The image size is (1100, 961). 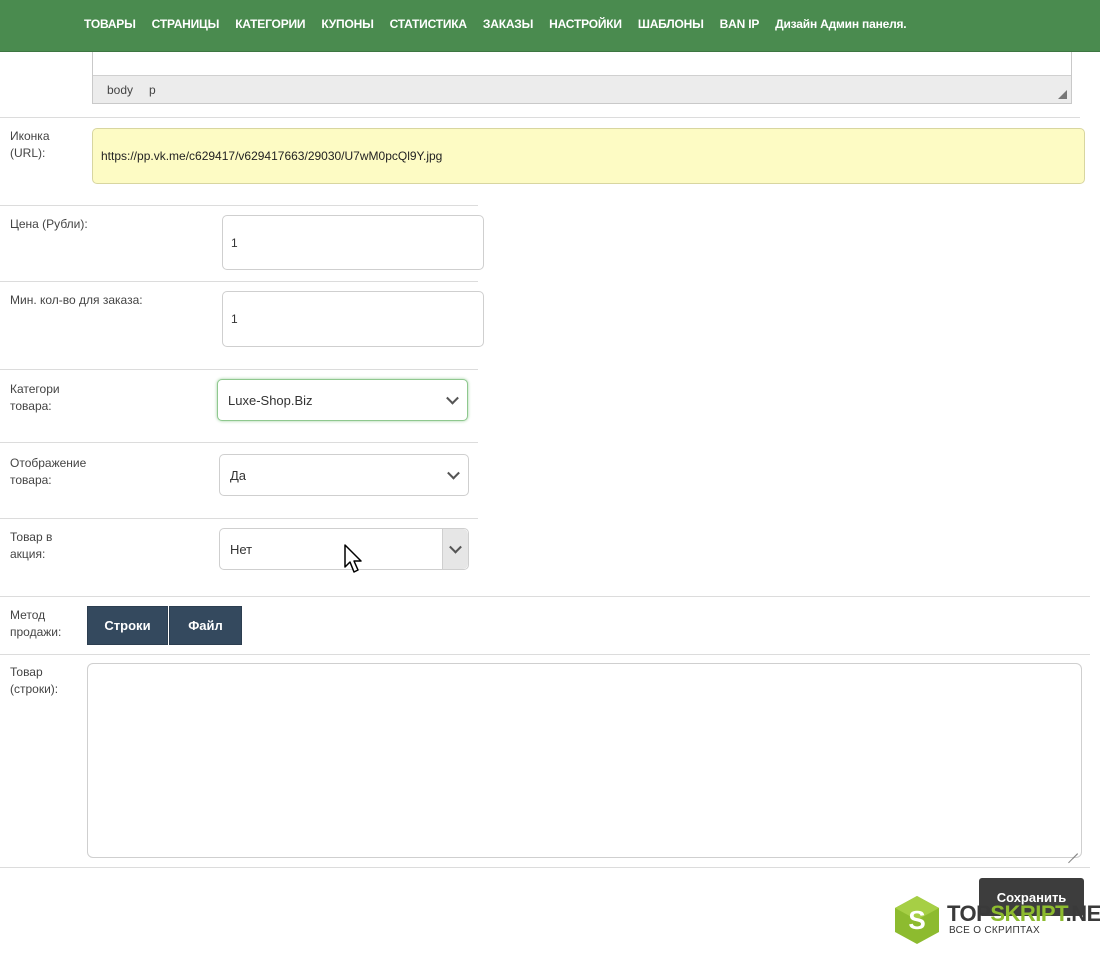 What do you see at coordinates (994, 930) in the screenshot?
I see `watermark-tagline: ВСЕ О СКРИПТАХ` at bounding box center [994, 930].